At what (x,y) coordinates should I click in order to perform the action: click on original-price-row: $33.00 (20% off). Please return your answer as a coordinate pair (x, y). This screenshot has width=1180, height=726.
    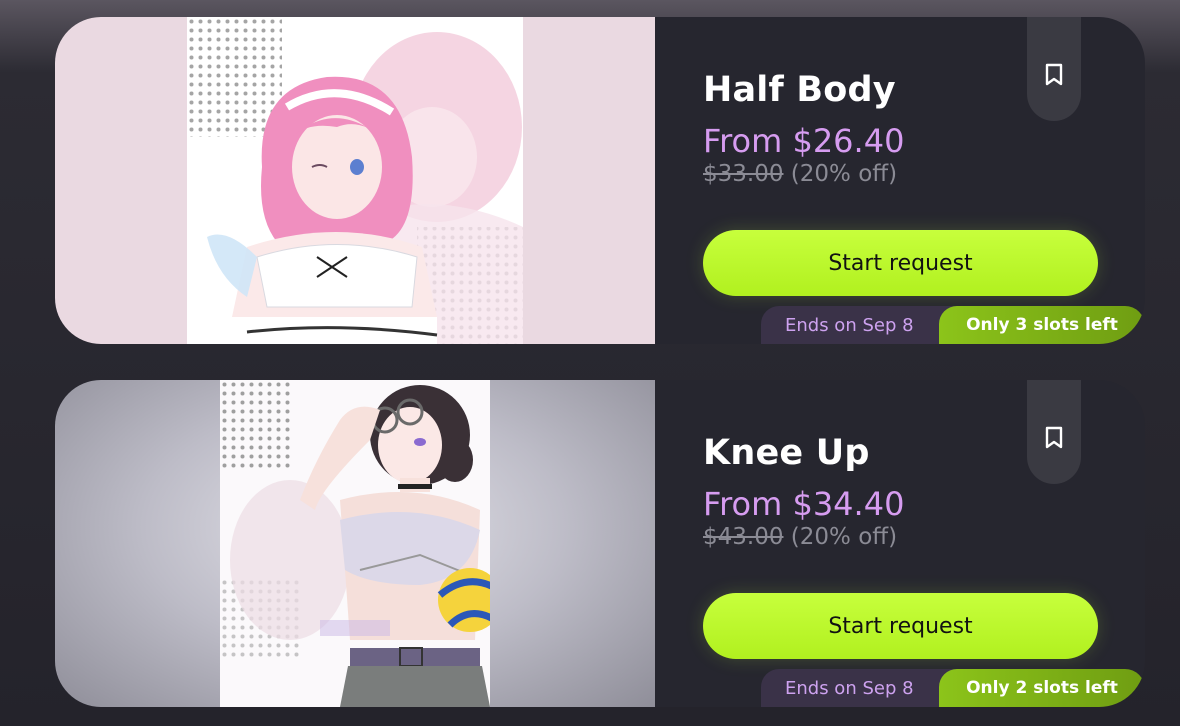
    Looking at the image, I should click on (800, 174).